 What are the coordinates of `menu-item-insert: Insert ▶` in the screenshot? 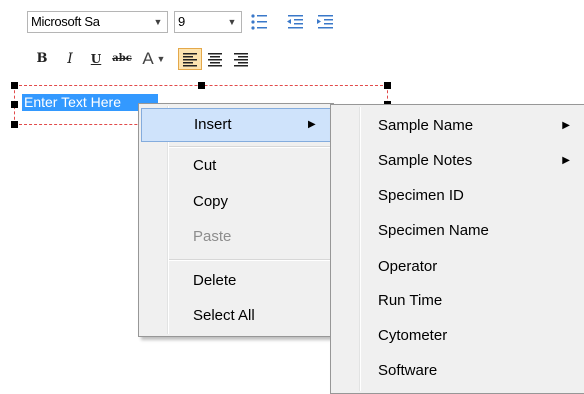 It's located at (236, 125).